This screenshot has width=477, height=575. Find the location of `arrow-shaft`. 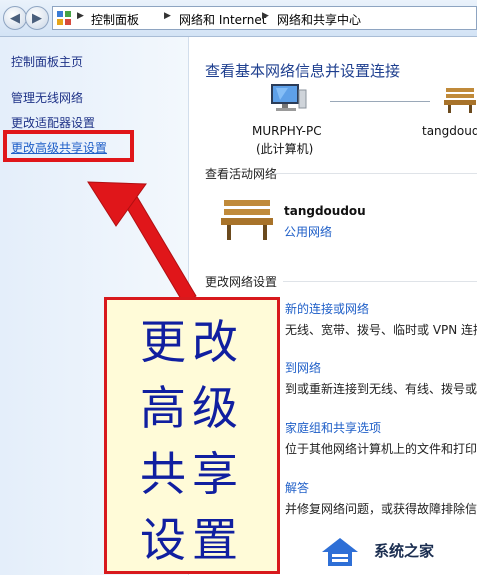

arrow-shaft is located at coordinates (160, 249).